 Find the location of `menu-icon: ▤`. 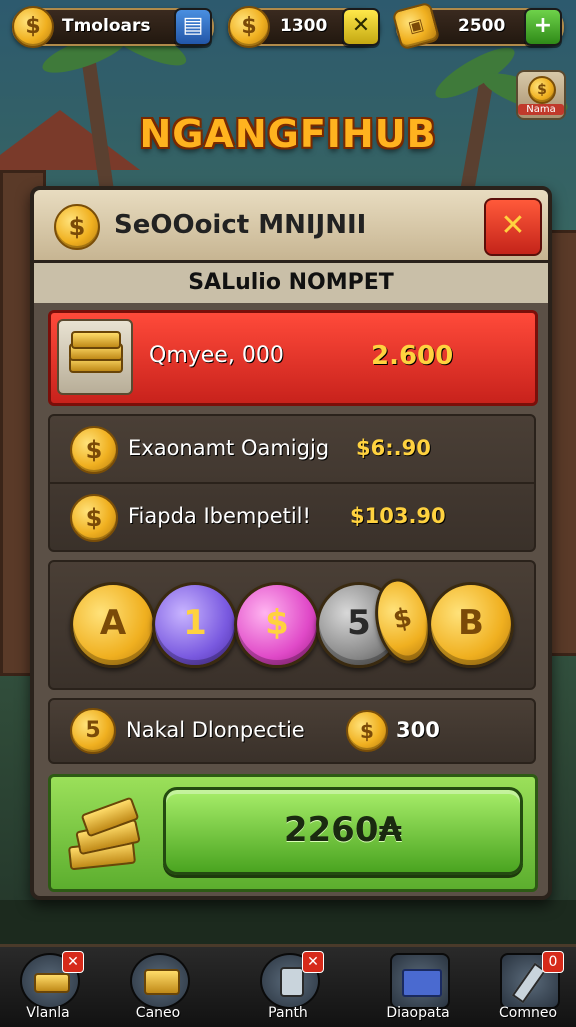

menu-icon: ▤ is located at coordinates (193, 27).